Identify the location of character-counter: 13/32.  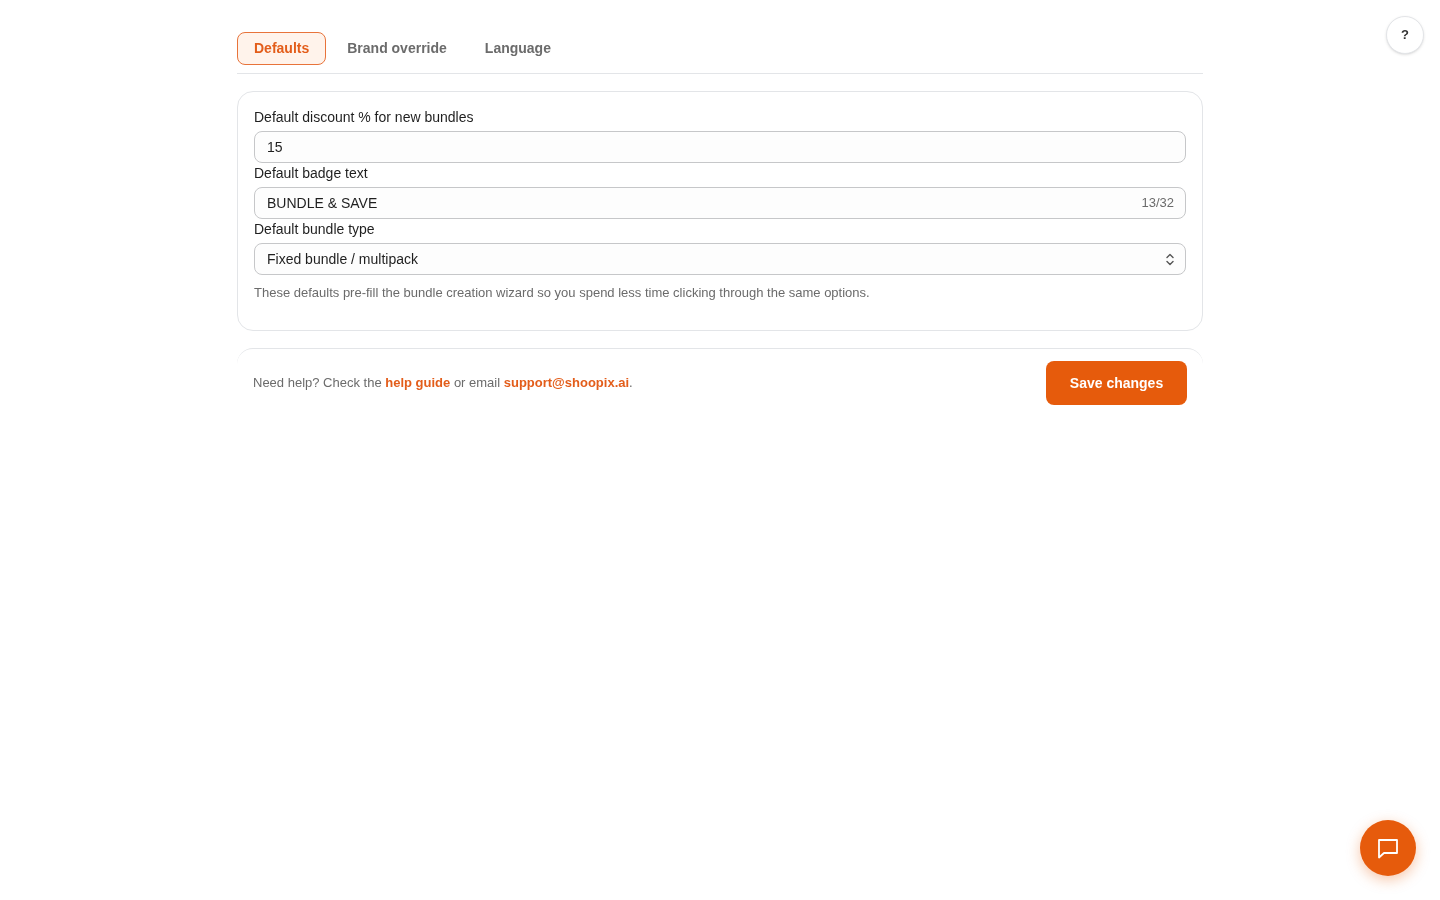
(1157, 203).